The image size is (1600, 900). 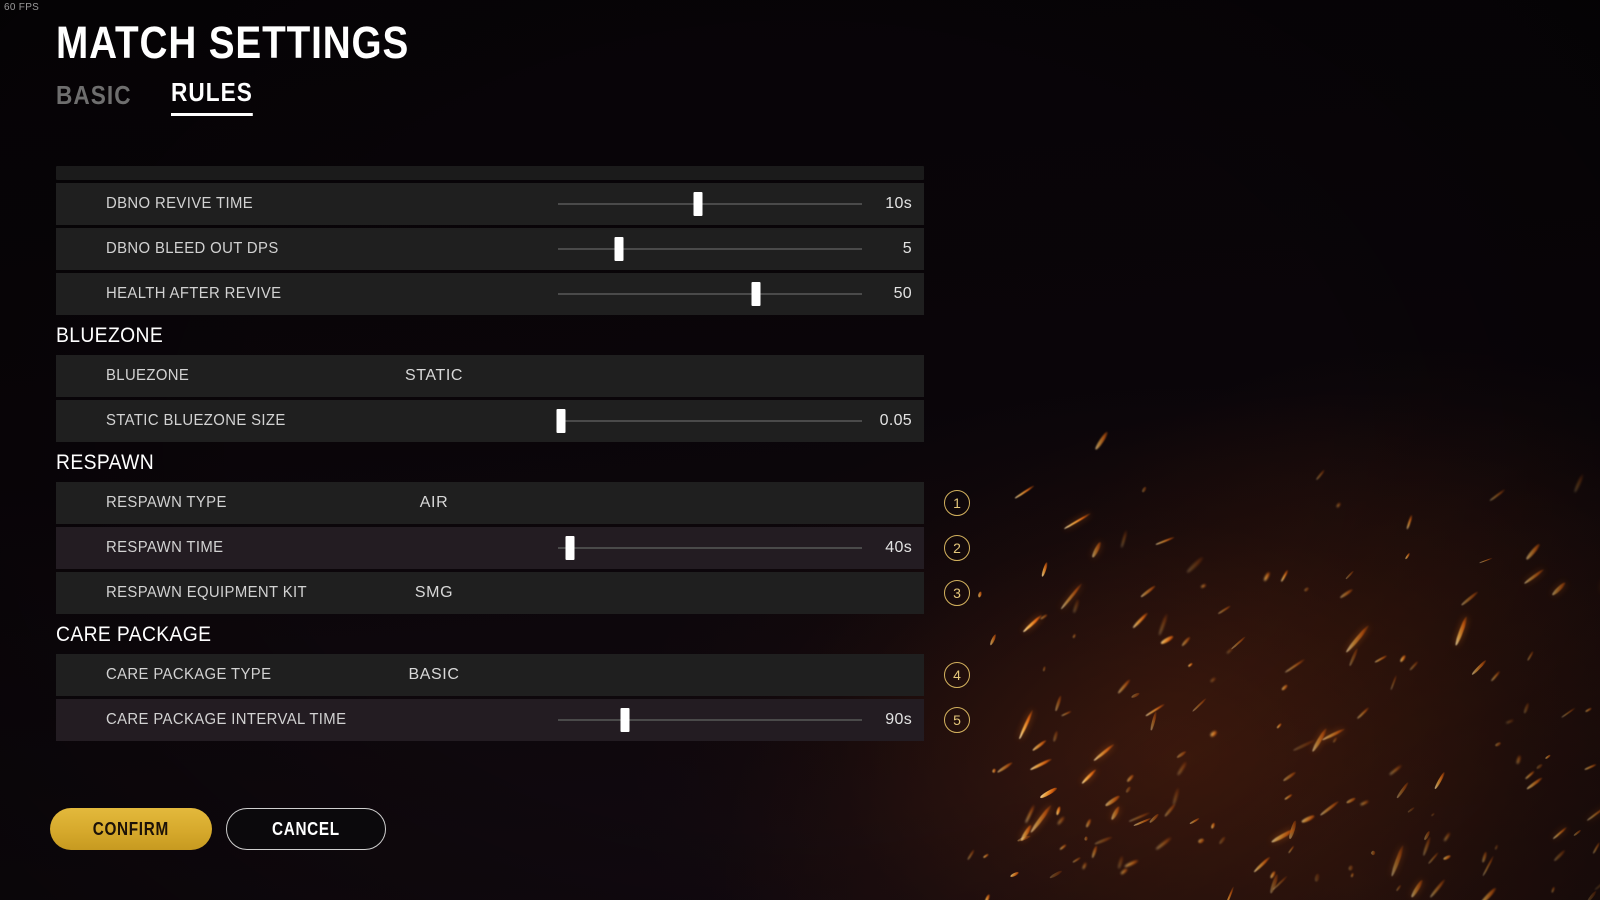 I want to click on settings-row: RESPAWN EQUIPMENT KIT SMG 3, so click(x=513, y=593).